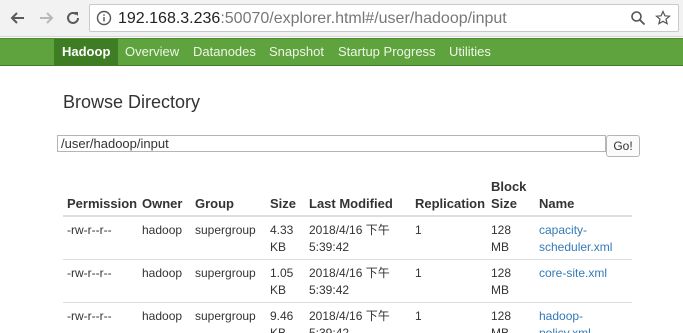 The height and width of the screenshot is (333, 683). Describe the element at coordinates (349, 273) in the screenshot. I see `row2-modified-date: 2018/4/16 下午` at that location.